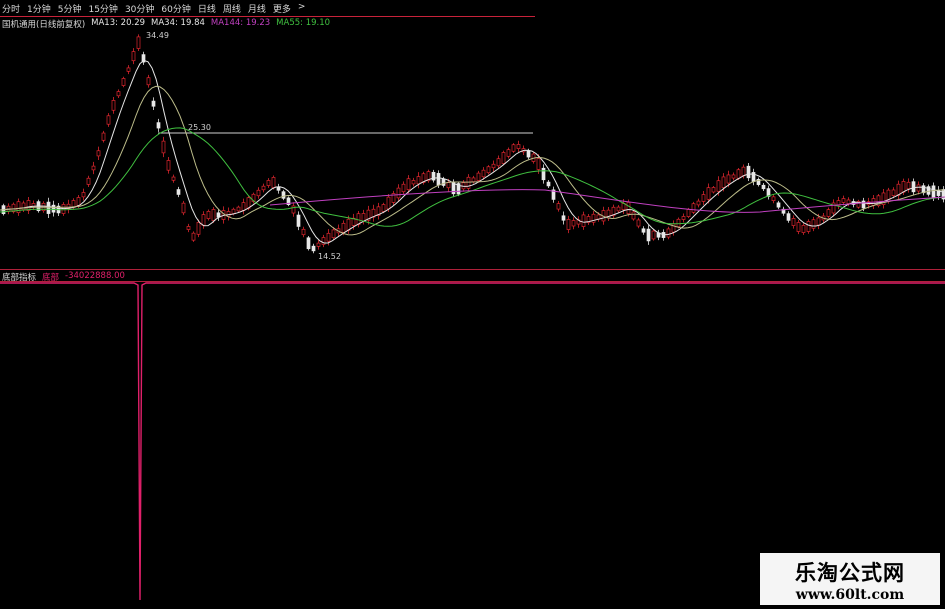 Image resolution: width=945 pixels, height=609 pixels. I want to click on watermark: 乐淘公式网 www.60lt.com, so click(850, 579).